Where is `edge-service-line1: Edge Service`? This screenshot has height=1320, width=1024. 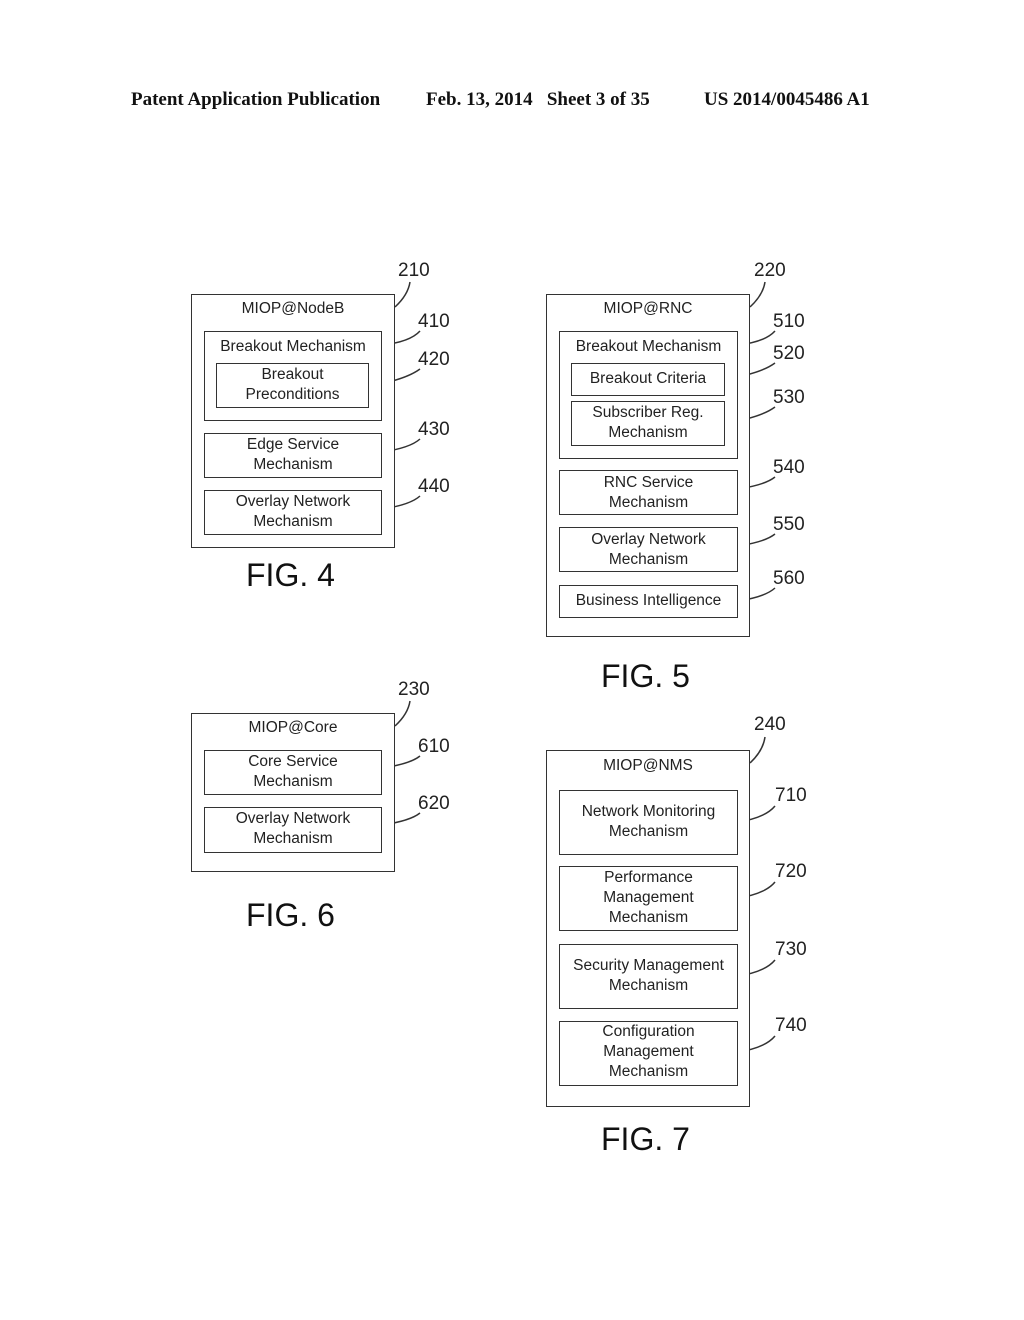 edge-service-line1: Edge Service is located at coordinates (293, 444).